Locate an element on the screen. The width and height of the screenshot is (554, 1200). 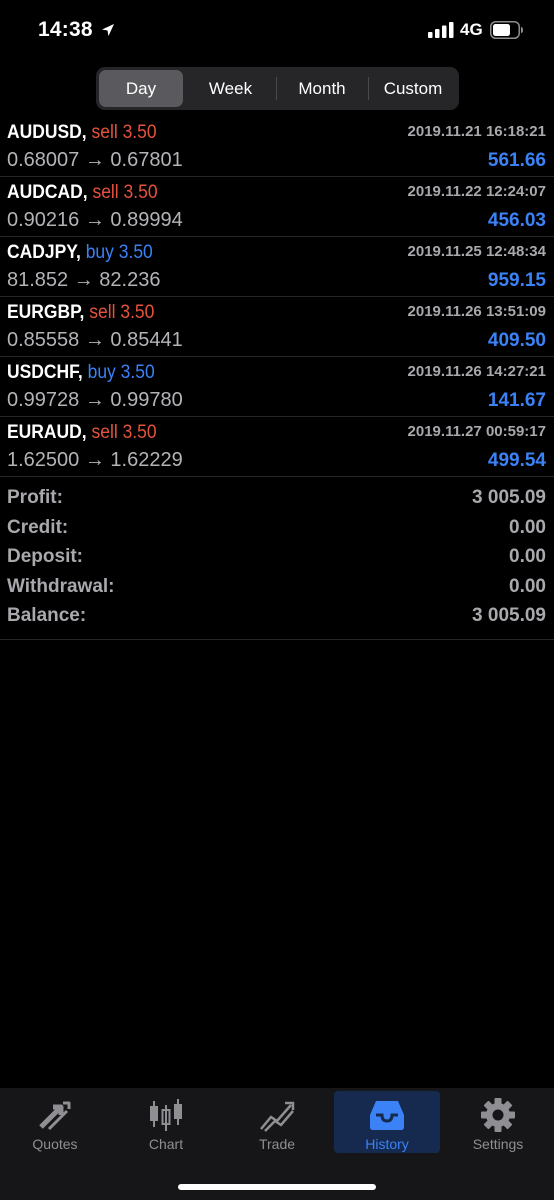
trade-date: 2019.11.26 14:27:21 is located at coordinates (476, 371).